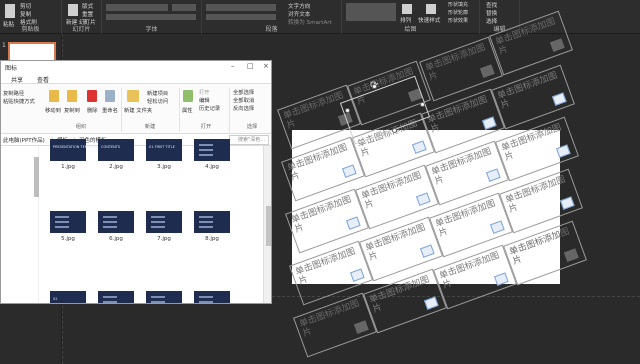 The height and width of the screenshot is (364, 640). I want to click on file-item: 5.jpg, so click(68, 226).